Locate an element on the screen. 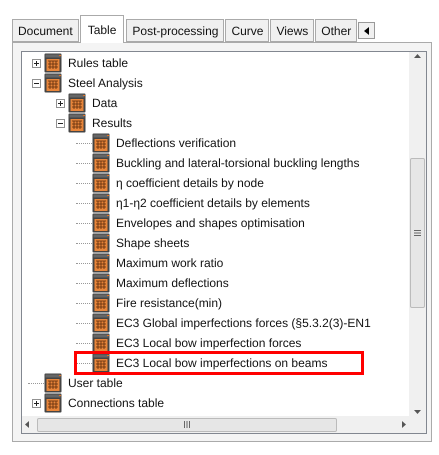  tree-item: User table is located at coordinates (95, 383).